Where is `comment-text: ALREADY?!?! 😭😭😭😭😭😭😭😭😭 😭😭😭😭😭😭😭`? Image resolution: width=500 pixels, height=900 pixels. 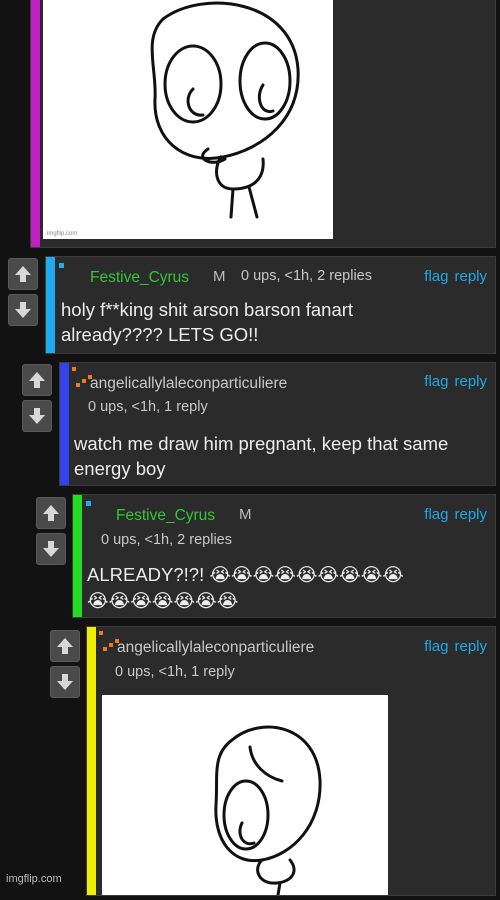
comment-text: ALREADY?!?! 😭😭😭😭😭😭😭😭😭 😭😭😭😭😭😭😭 is located at coordinates (292, 588).